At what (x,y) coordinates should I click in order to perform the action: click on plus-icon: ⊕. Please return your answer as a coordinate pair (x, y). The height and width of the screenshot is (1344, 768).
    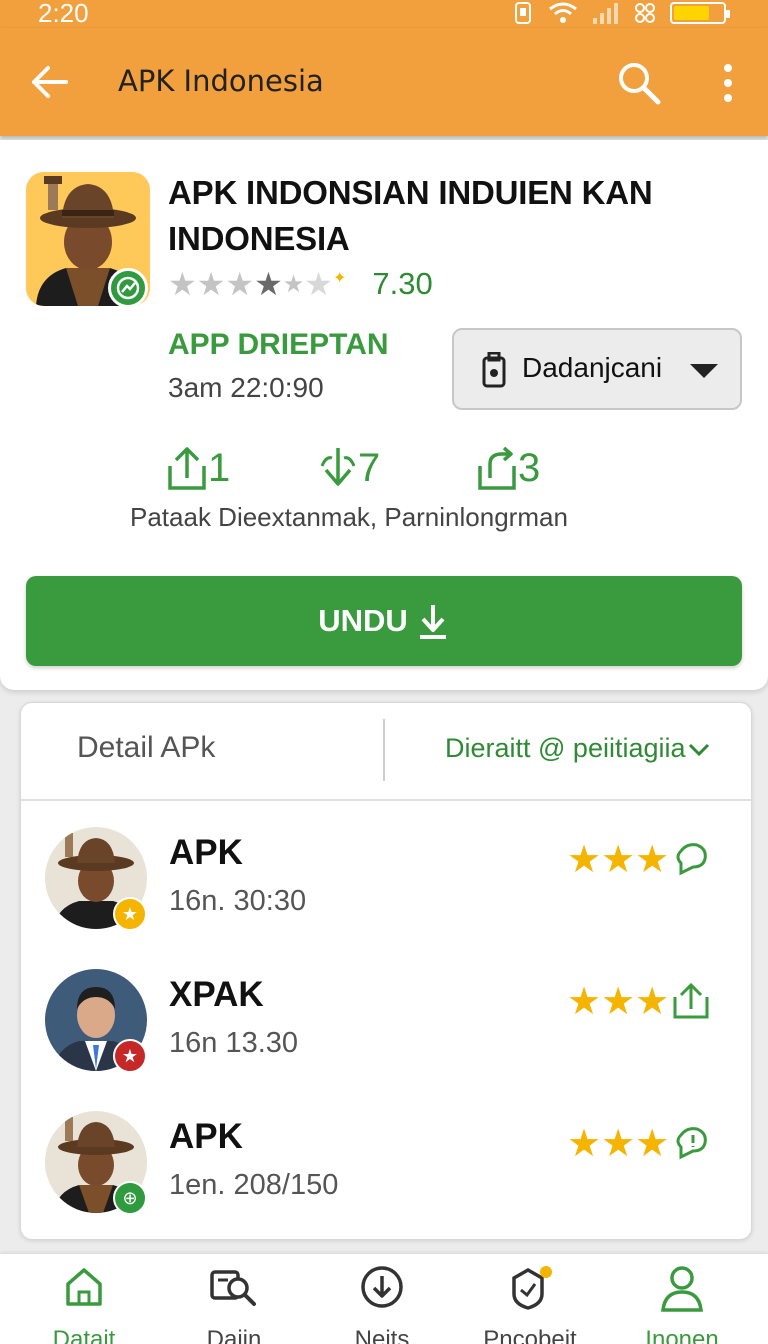
    Looking at the image, I should click on (130, 1198).